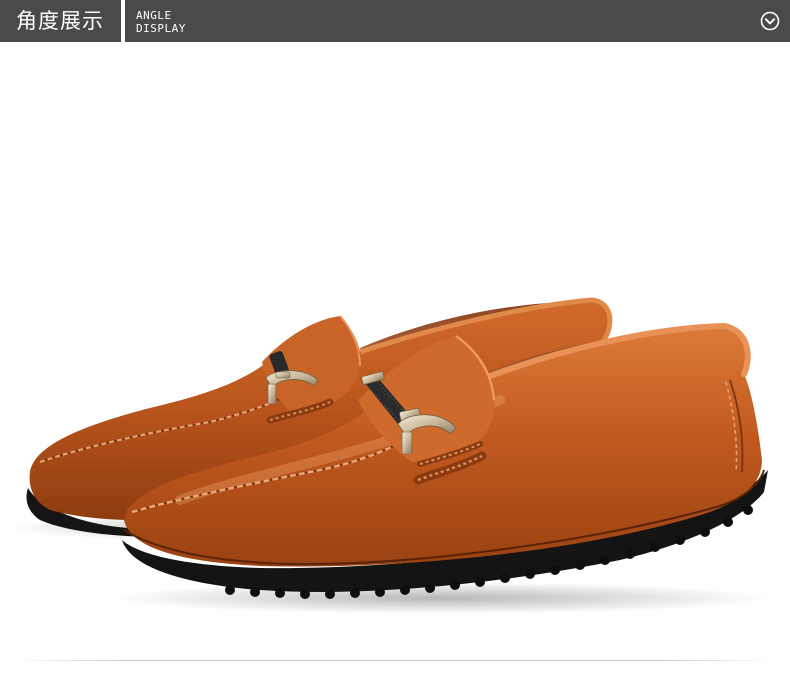 The height and width of the screenshot is (673, 790). Describe the element at coordinates (161, 28) in the screenshot. I see `section-title-en-line2: DISPLAY` at that location.